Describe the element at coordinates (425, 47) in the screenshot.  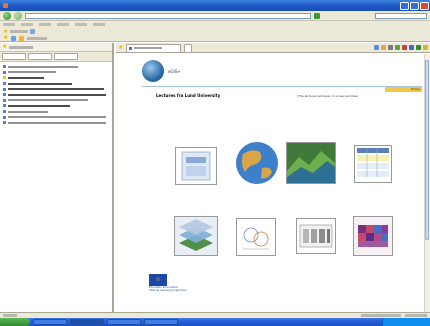
I see `help-icon` at that location.